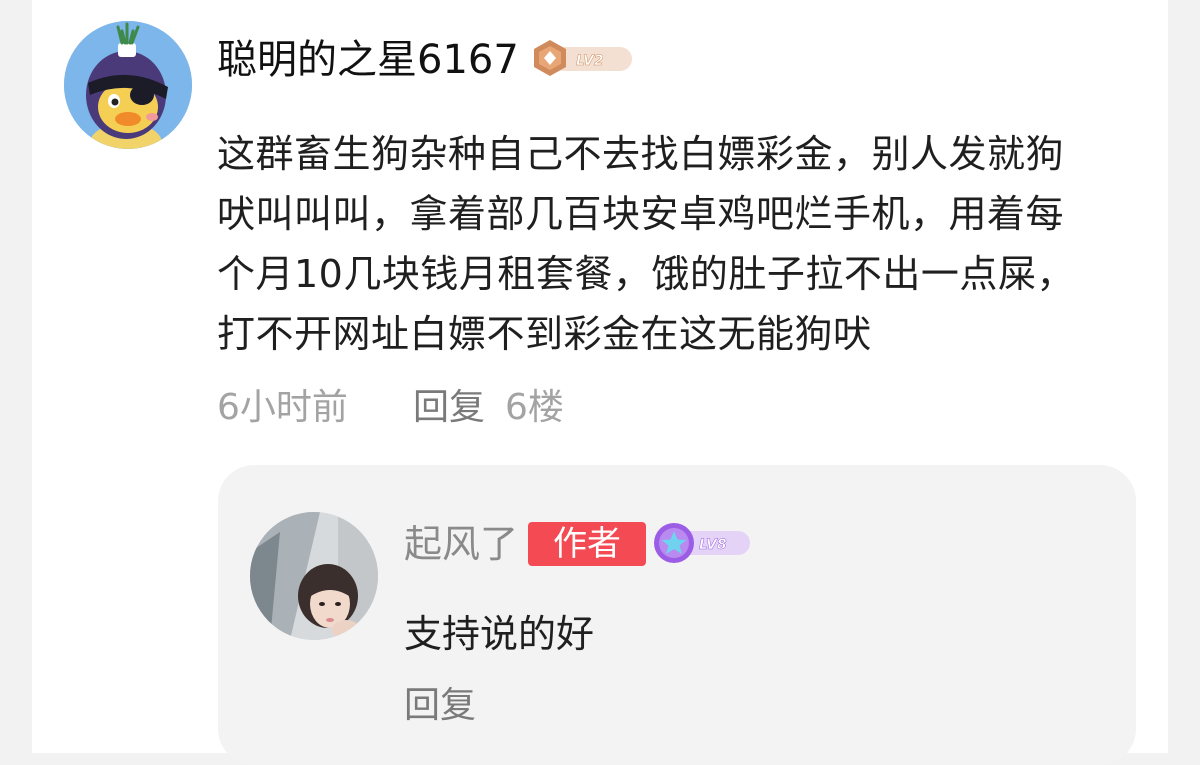 The width and height of the screenshot is (1200, 765). Describe the element at coordinates (461, 544) in the screenshot. I see `reply-author-username: 起风了` at that location.